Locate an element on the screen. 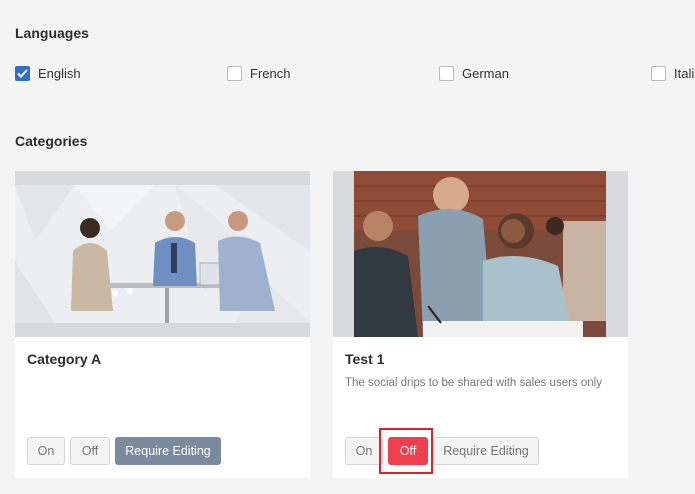 The height and width of the screenshot is (494, 695). off-button-highlight is located at coordinates (406, 451).